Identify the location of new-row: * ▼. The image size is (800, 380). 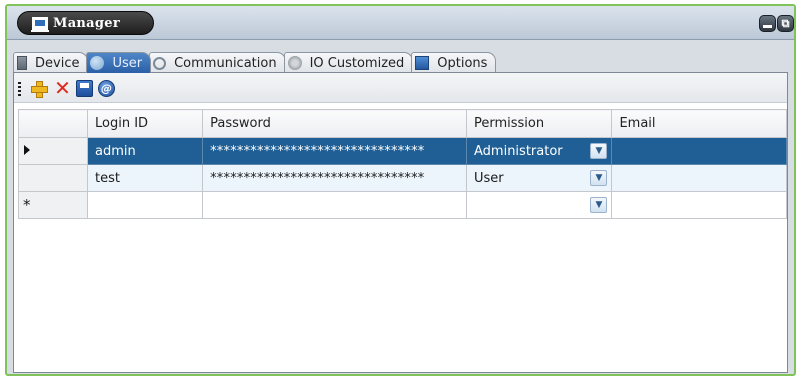
(402, 205).